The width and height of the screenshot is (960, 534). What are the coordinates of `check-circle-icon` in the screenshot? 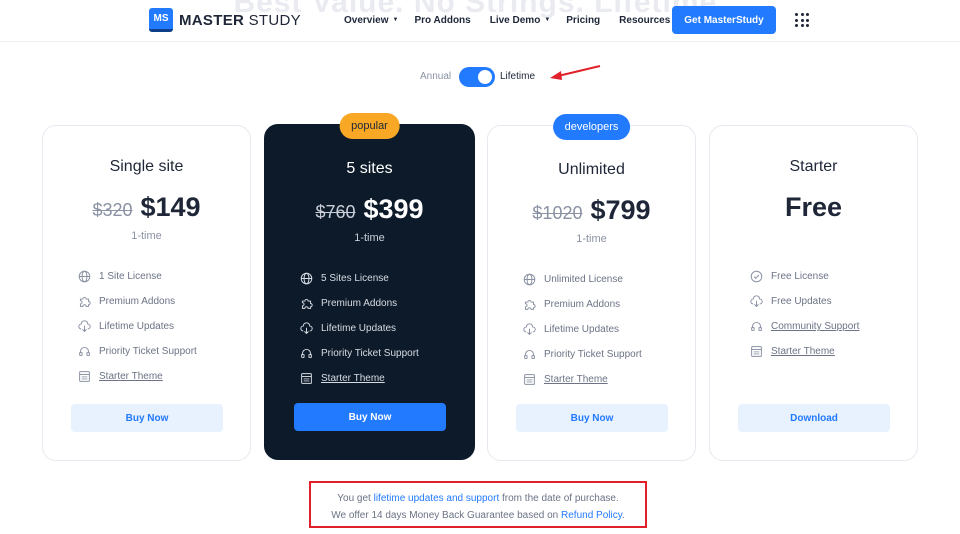 It's located at (756, 276).